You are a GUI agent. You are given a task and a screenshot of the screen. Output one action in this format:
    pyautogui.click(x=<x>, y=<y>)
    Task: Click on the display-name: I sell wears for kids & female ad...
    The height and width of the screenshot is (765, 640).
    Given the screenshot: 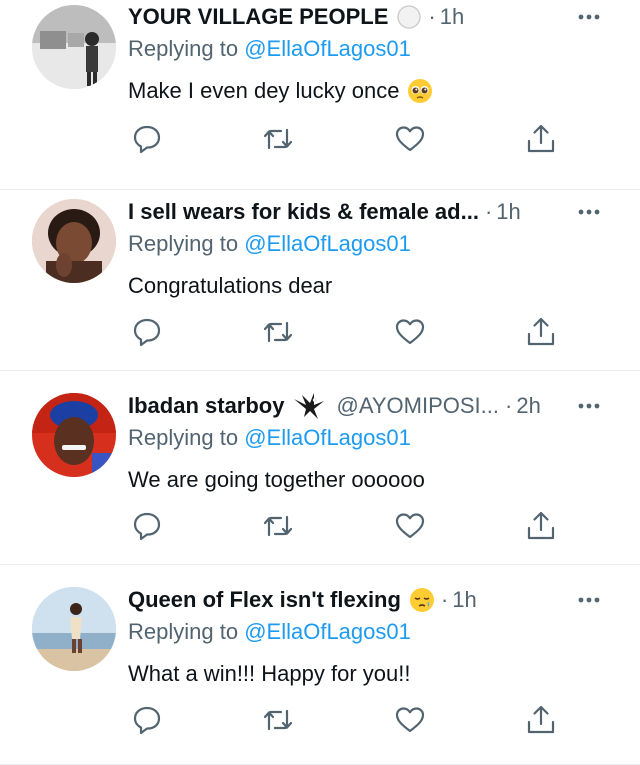 What is the action you would take?
    pyautogui.click(x=303, y=212)
    